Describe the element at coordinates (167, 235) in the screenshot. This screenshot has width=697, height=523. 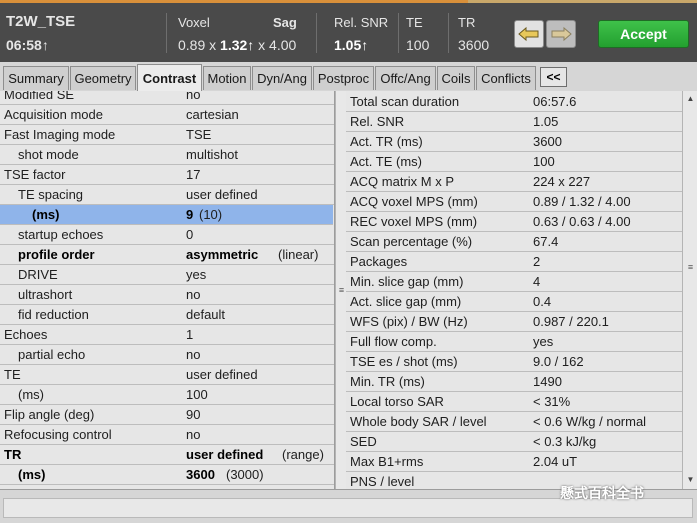
I see `param-row-startup-echoes: startup echoes 0` at that location.